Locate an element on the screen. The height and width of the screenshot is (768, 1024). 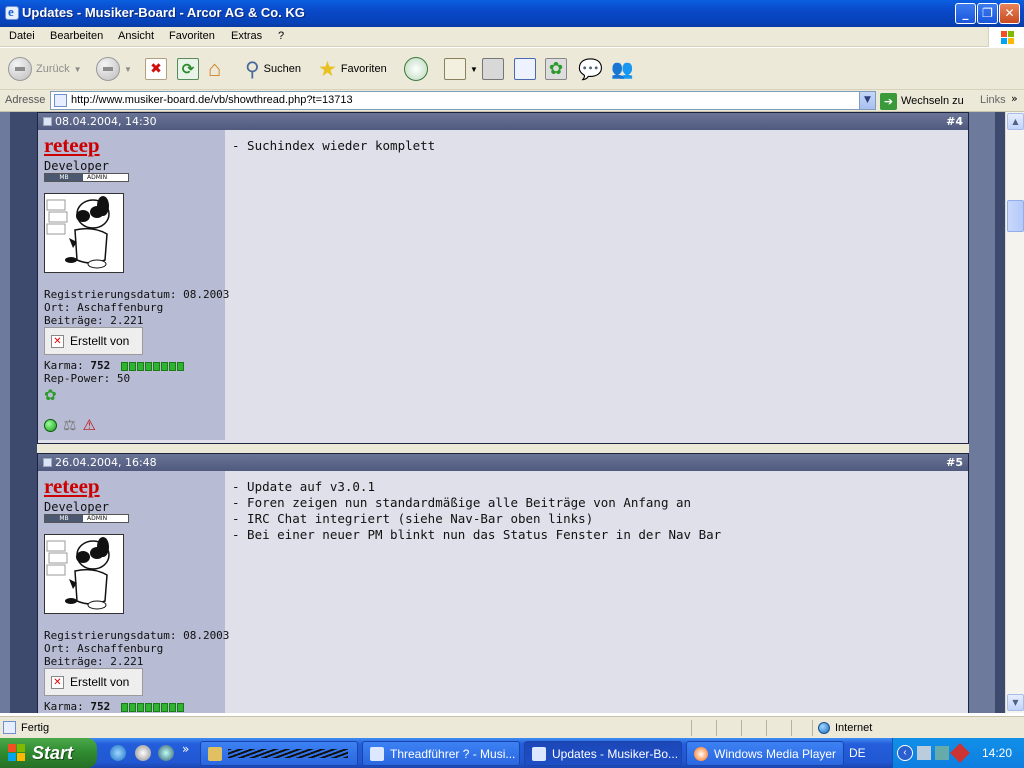
print-button is located at coordinates (493, 69).